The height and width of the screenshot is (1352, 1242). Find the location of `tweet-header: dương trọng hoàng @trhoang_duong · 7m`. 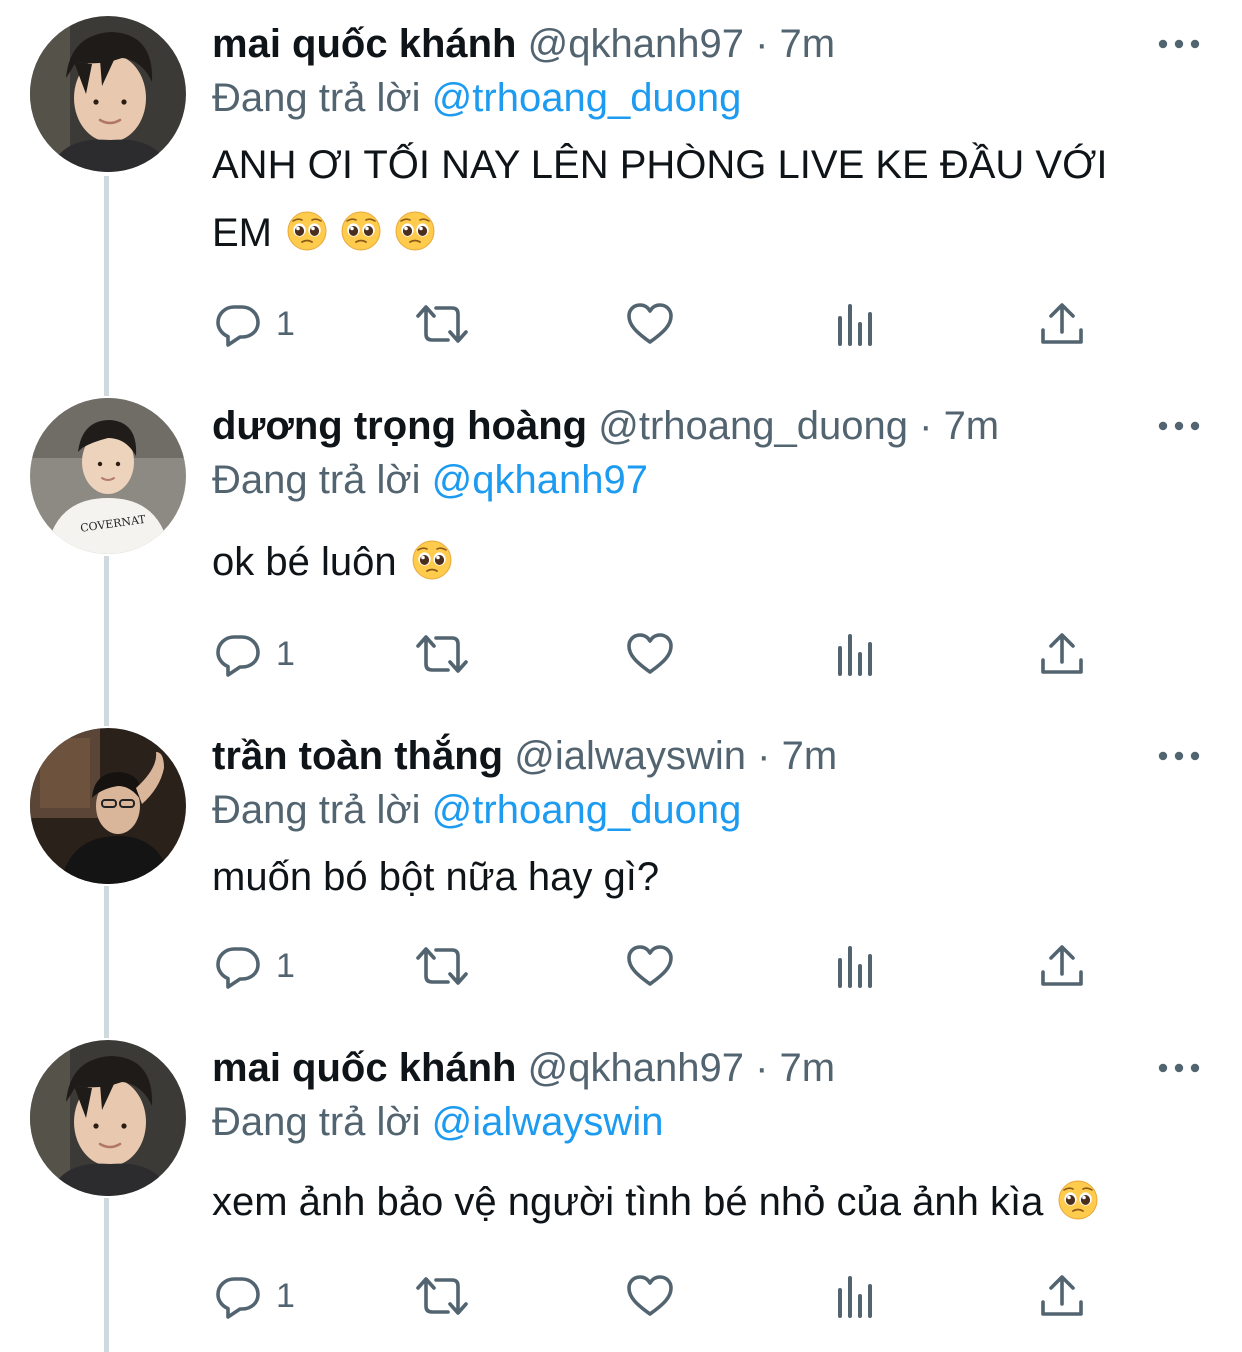

tweet-header: dương trọng hoàng @trhoang_duong · 7m is located at coordinates (605, 426).